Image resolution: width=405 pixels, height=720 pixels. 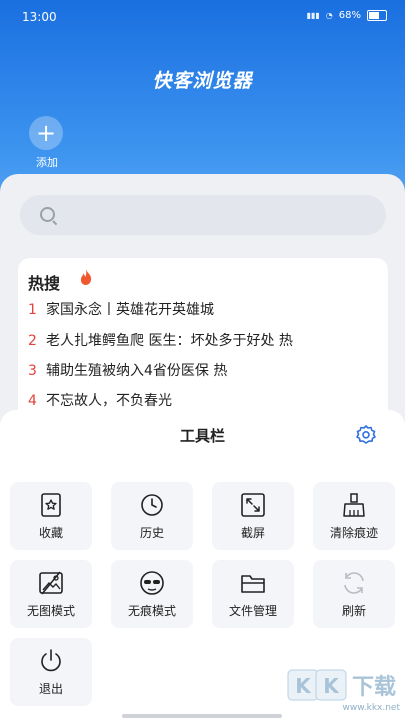 I want to click on wifi-icon: ◔, so click(x=329, y=15).